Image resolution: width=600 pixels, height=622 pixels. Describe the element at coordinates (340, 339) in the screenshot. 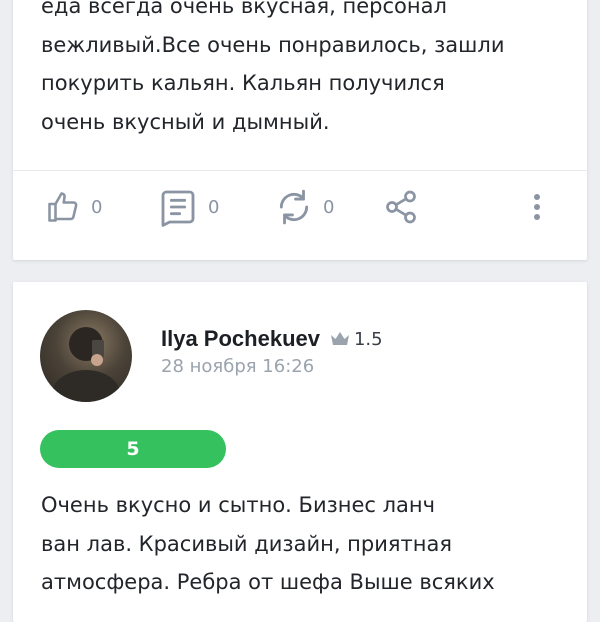

I see `crown-icon` at that location.